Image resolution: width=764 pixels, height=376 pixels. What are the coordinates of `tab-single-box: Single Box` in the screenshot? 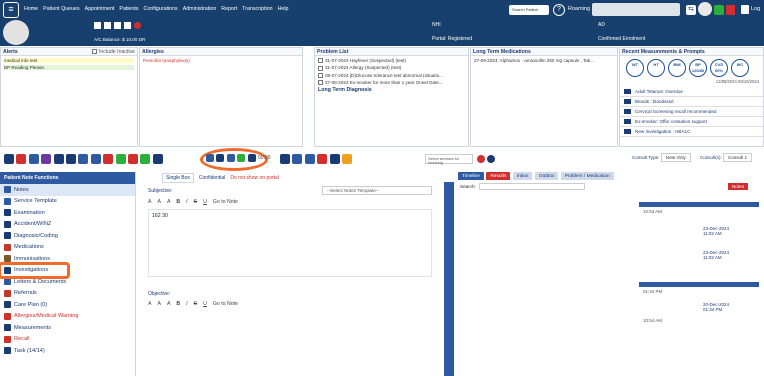 It's located at (178, 178).